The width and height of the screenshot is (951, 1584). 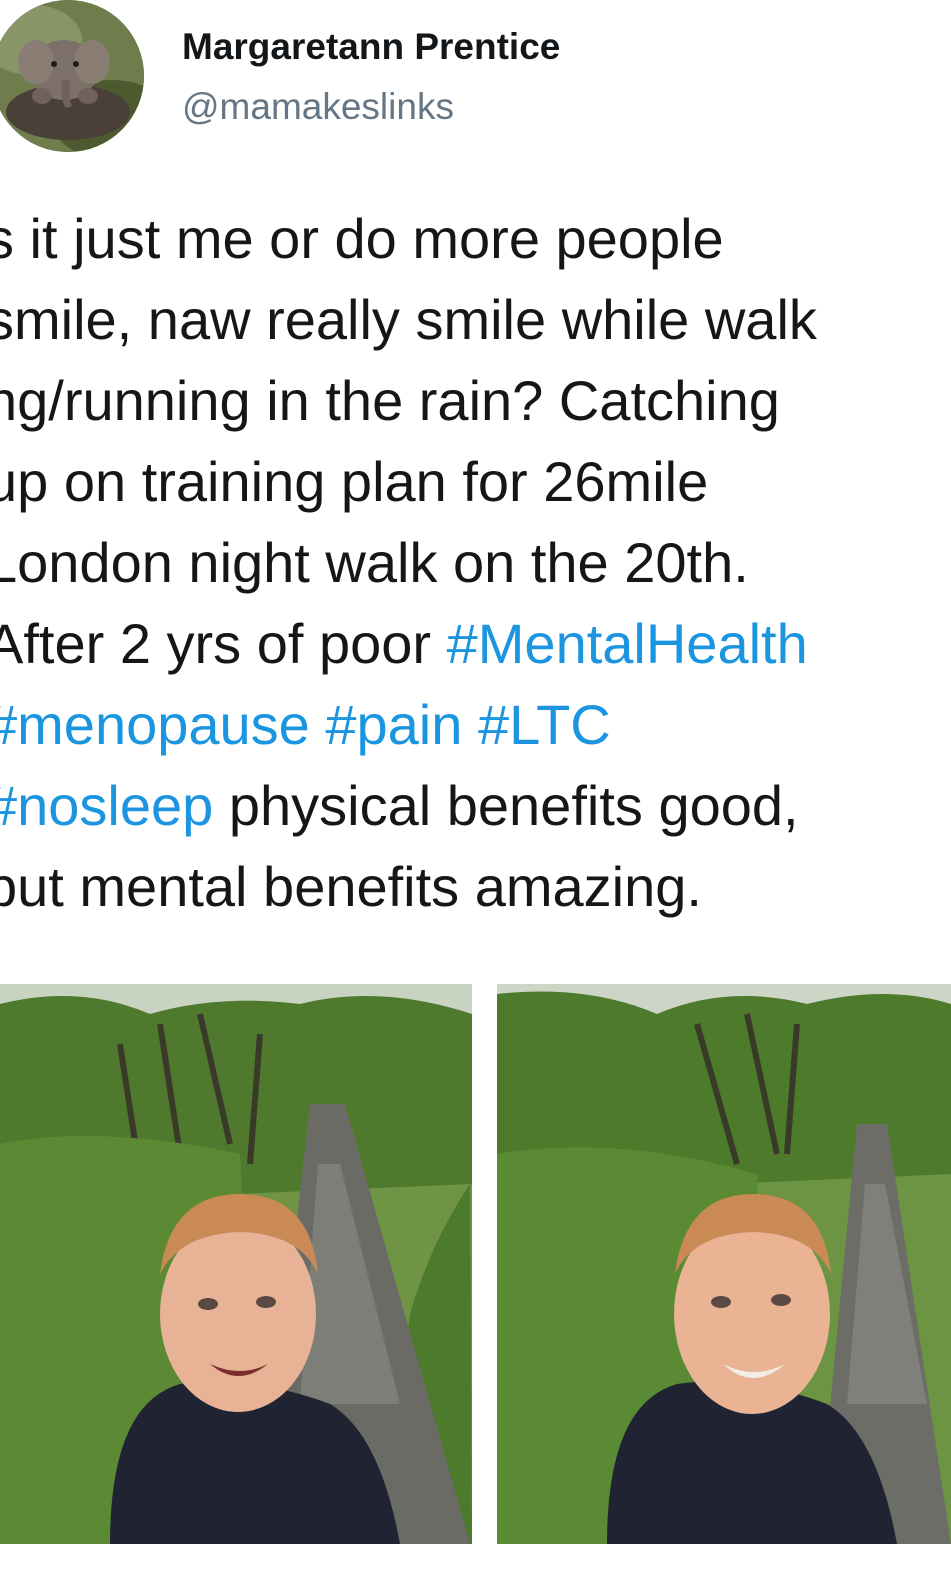 I want to click on tweet-text-segment: but mental benefits amazing., so click(x=351, y=886).